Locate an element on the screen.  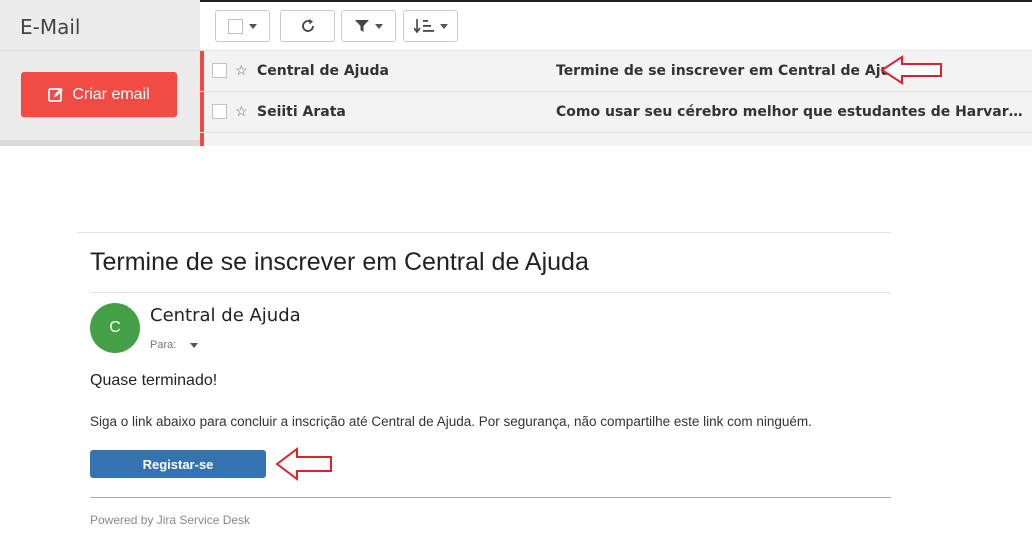
compose-label: Criar email is located at coordinates (111, 94).